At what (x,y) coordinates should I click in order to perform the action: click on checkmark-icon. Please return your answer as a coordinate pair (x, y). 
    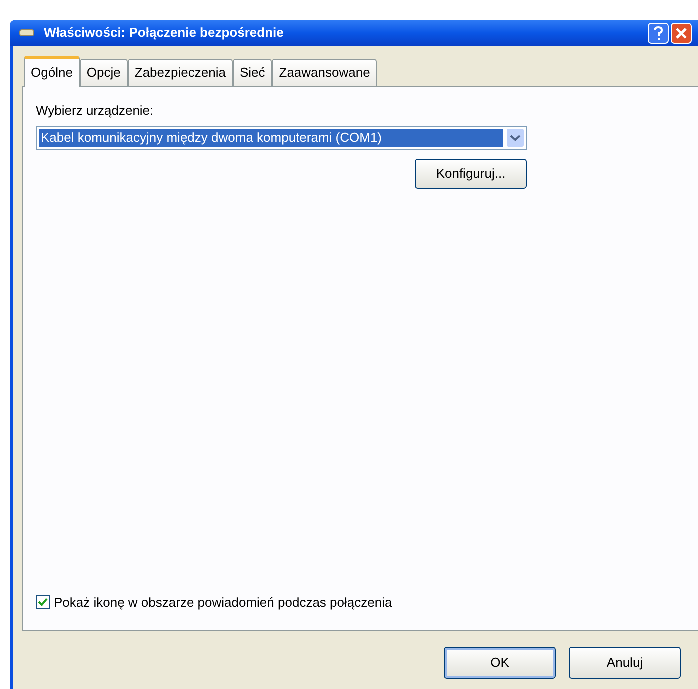
    Looking at the image, I should click on (43, 602).